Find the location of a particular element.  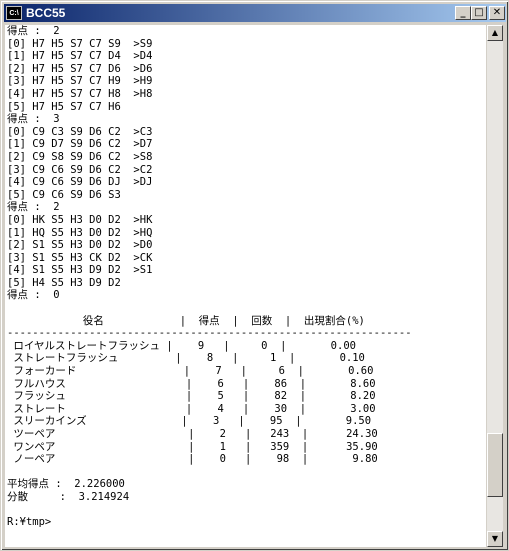

scroll-thumb is located at coordinates (495, 465).